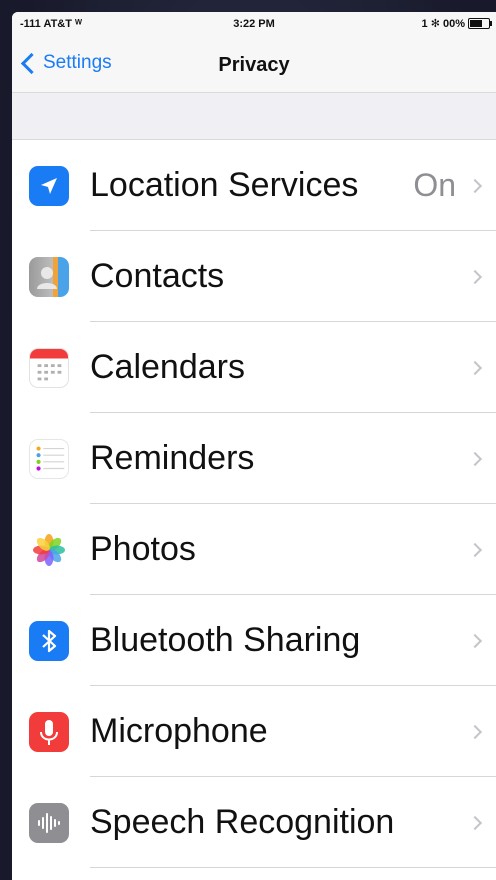 The image size is (496, 880). What do you see at coordinates (443, 24) in the screenshot?
I see `battery-text: 1 ✻ 00%` at bounding box center [443, 24].